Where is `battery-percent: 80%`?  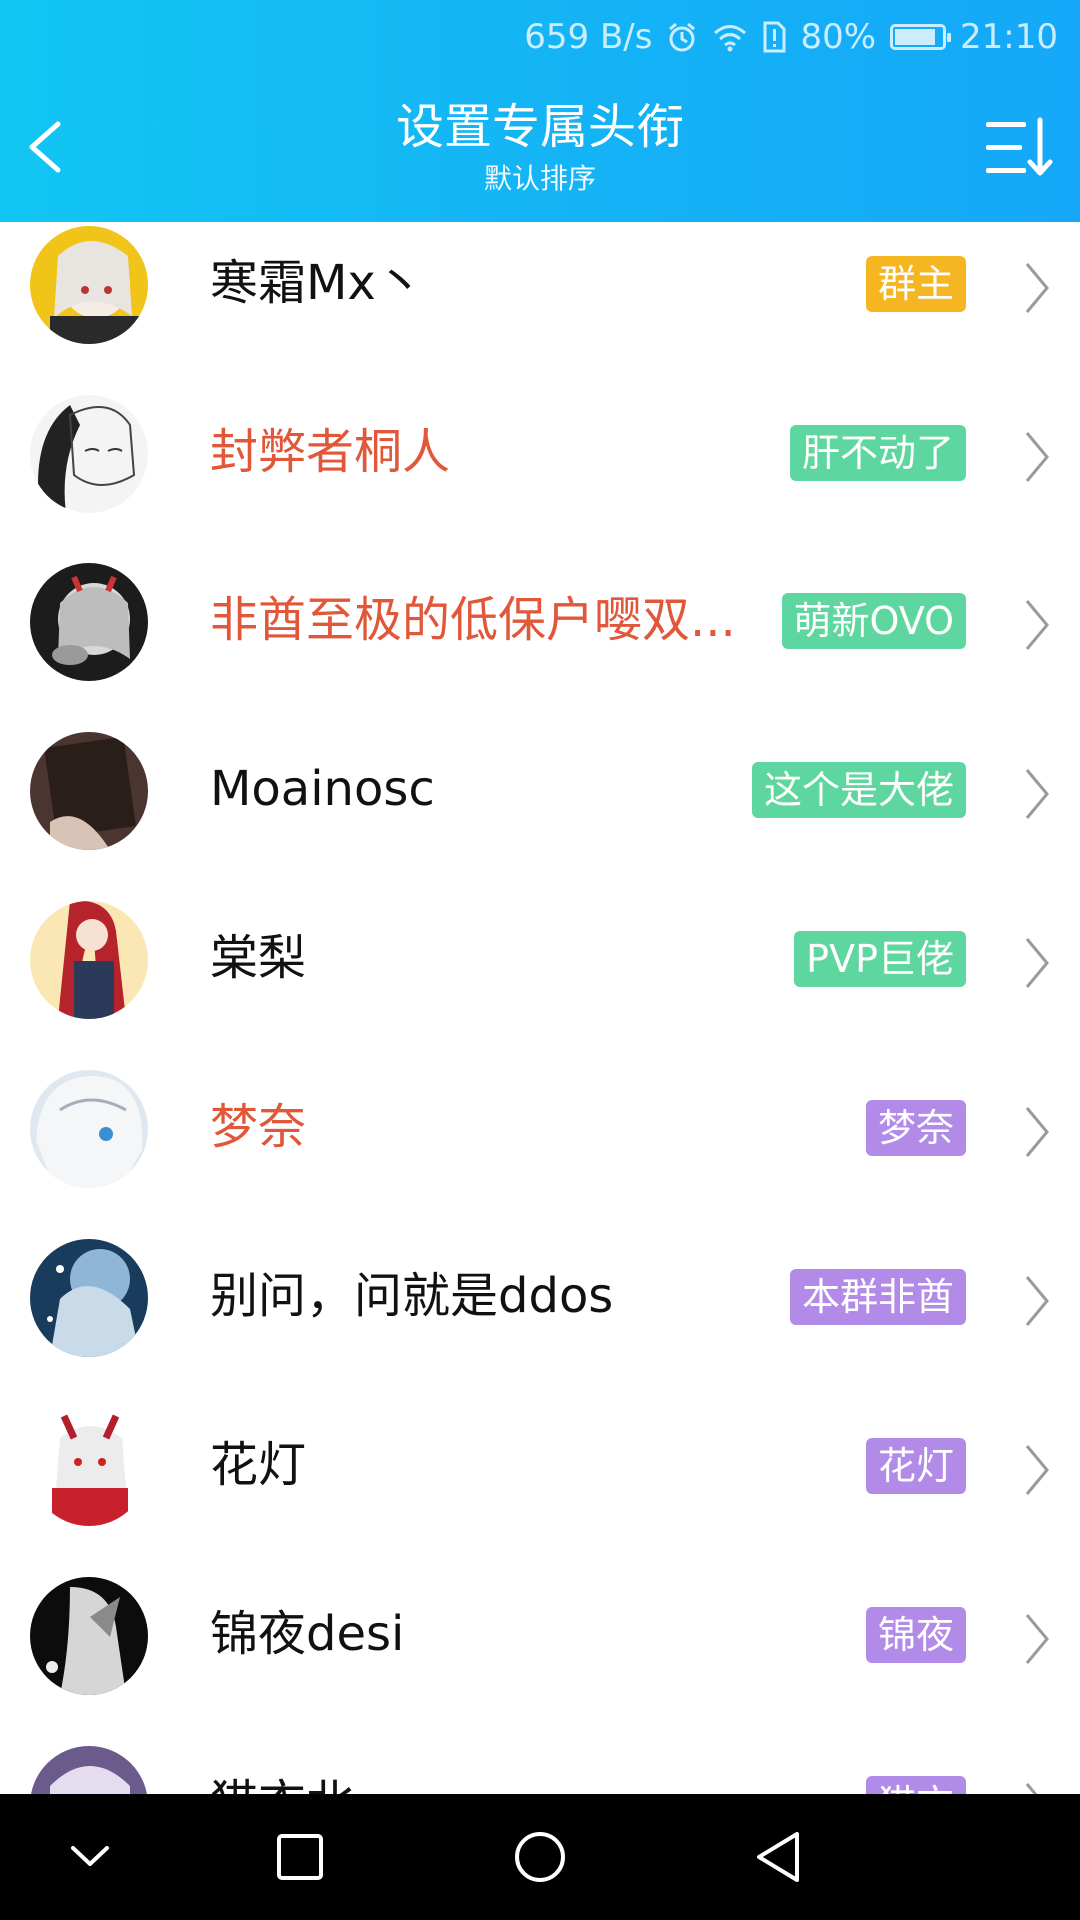
battery-percent: 80% is located at coordinates (838, 37).